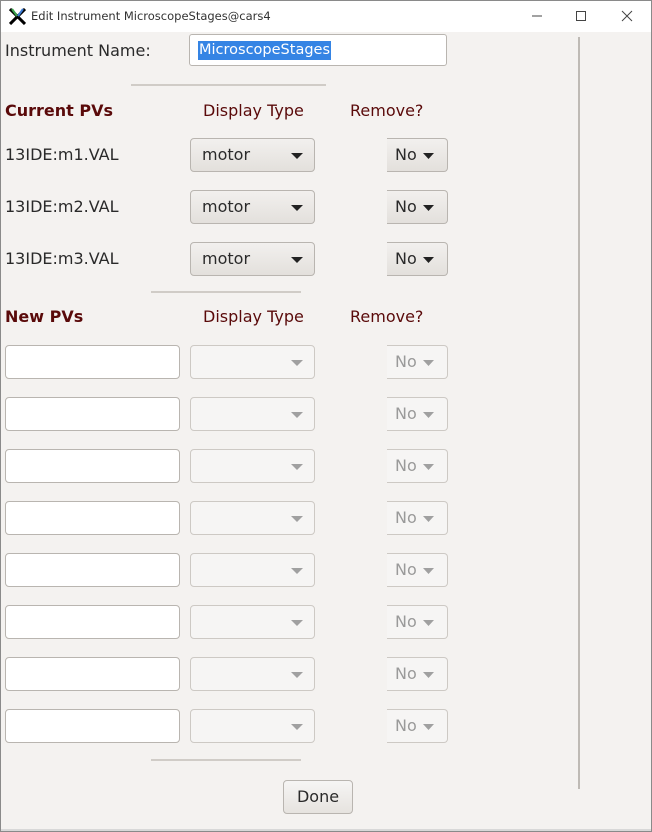 This screenshot has width=652, height=832. Describe the element at coordinates (579, 413) in the screenshot. I see `vertical-divider` at that location.